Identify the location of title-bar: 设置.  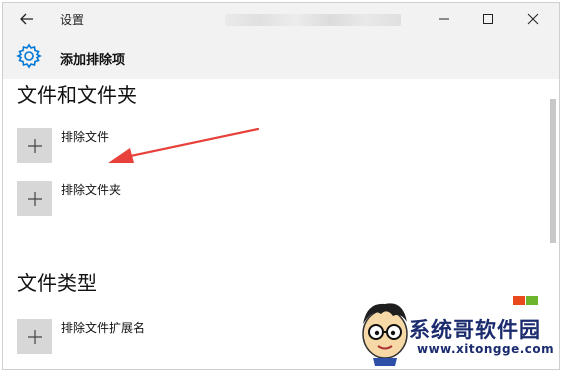
(281, 19).